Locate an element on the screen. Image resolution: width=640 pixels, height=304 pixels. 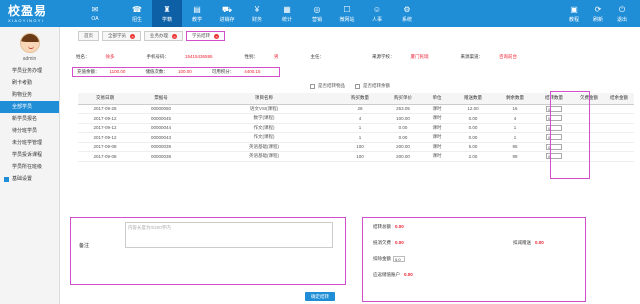
nav-label: 教程 is located at coordinates (573, 19).